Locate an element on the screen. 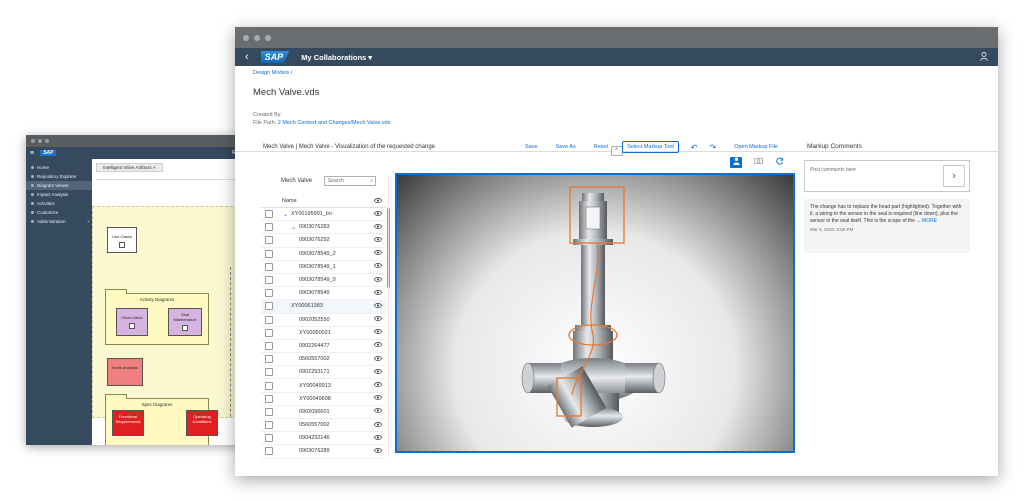  redo-icon: ↷ is located at coordinates (713, 147).